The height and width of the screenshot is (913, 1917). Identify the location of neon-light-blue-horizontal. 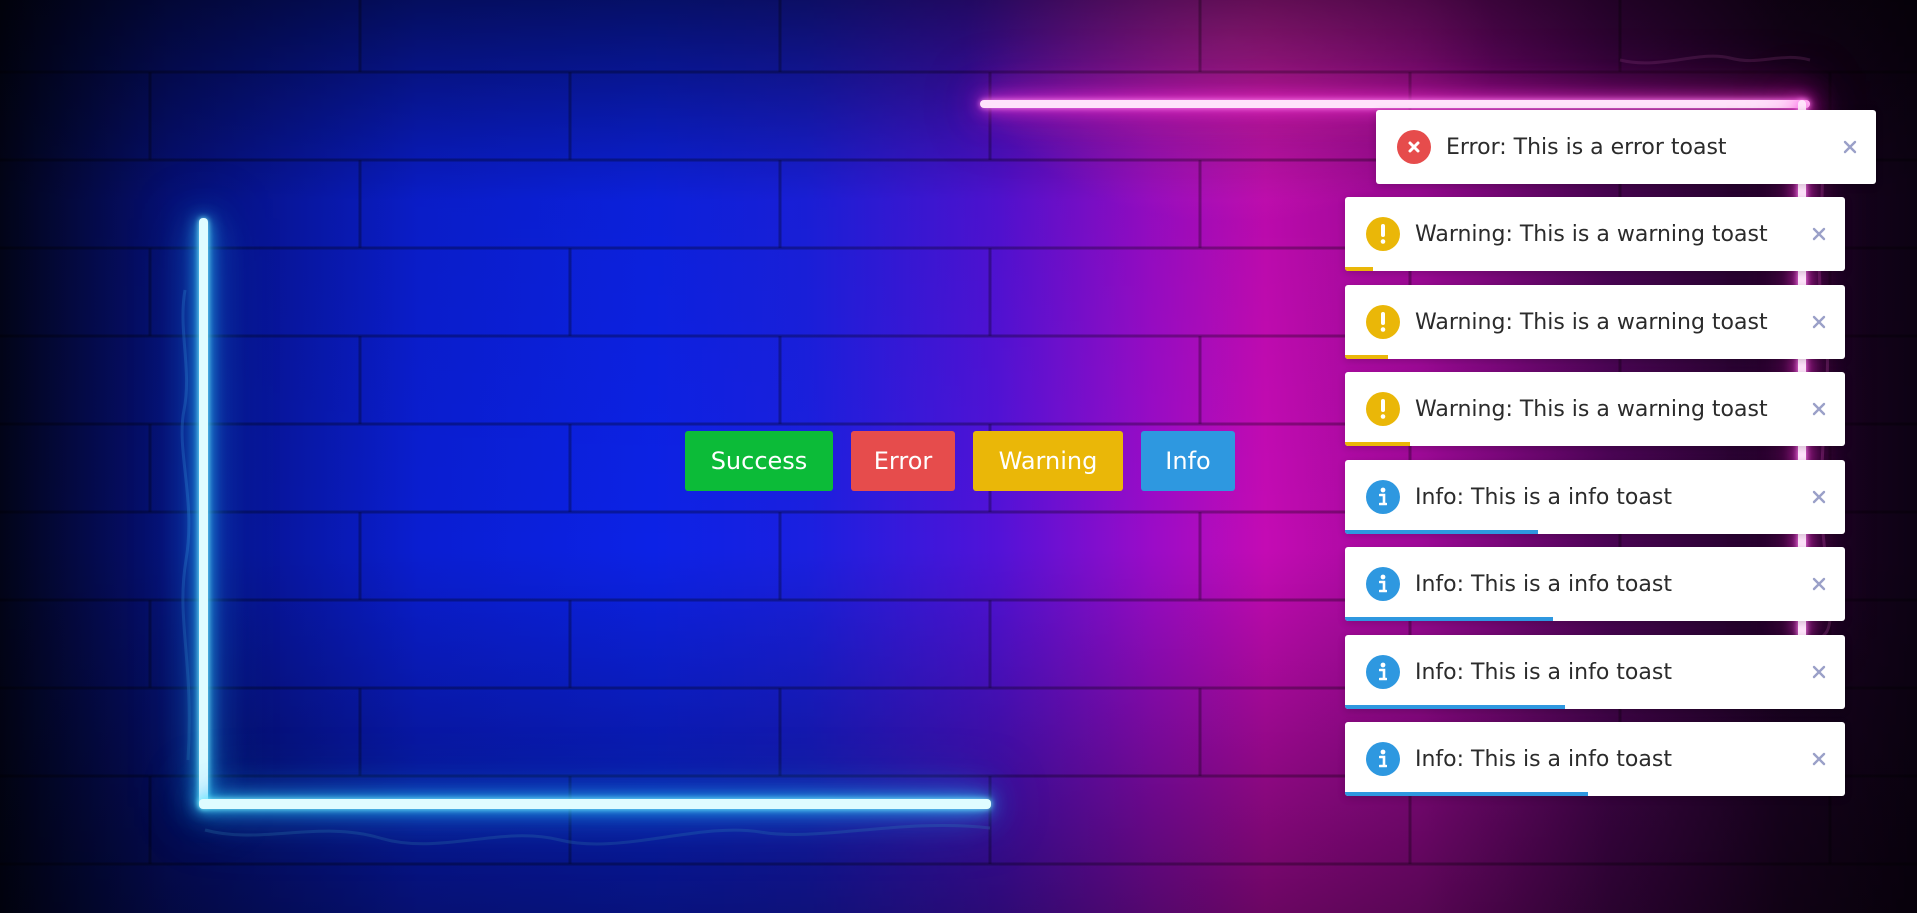
(595, 804).